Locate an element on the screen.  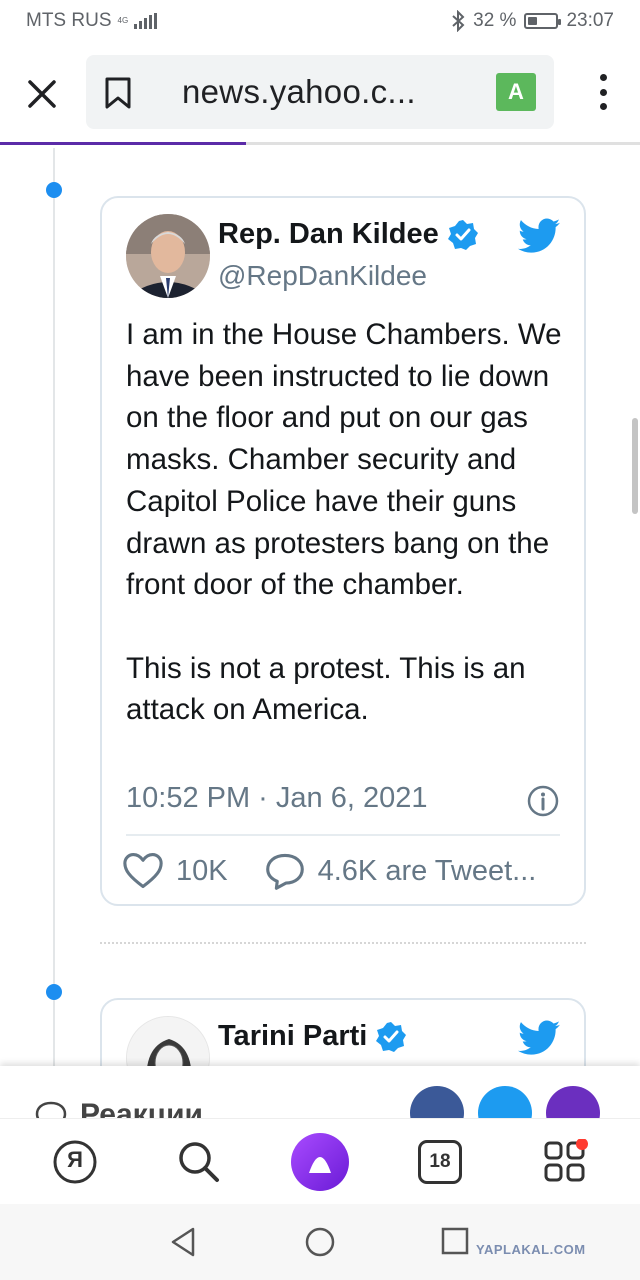
reactions-strip: Реакции is located at coordinates (320, 1092).